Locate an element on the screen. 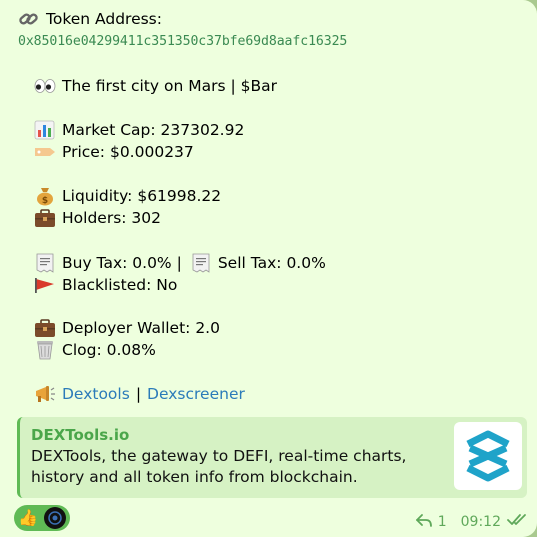  megaphone-icon is located at coordinates (45, 394).